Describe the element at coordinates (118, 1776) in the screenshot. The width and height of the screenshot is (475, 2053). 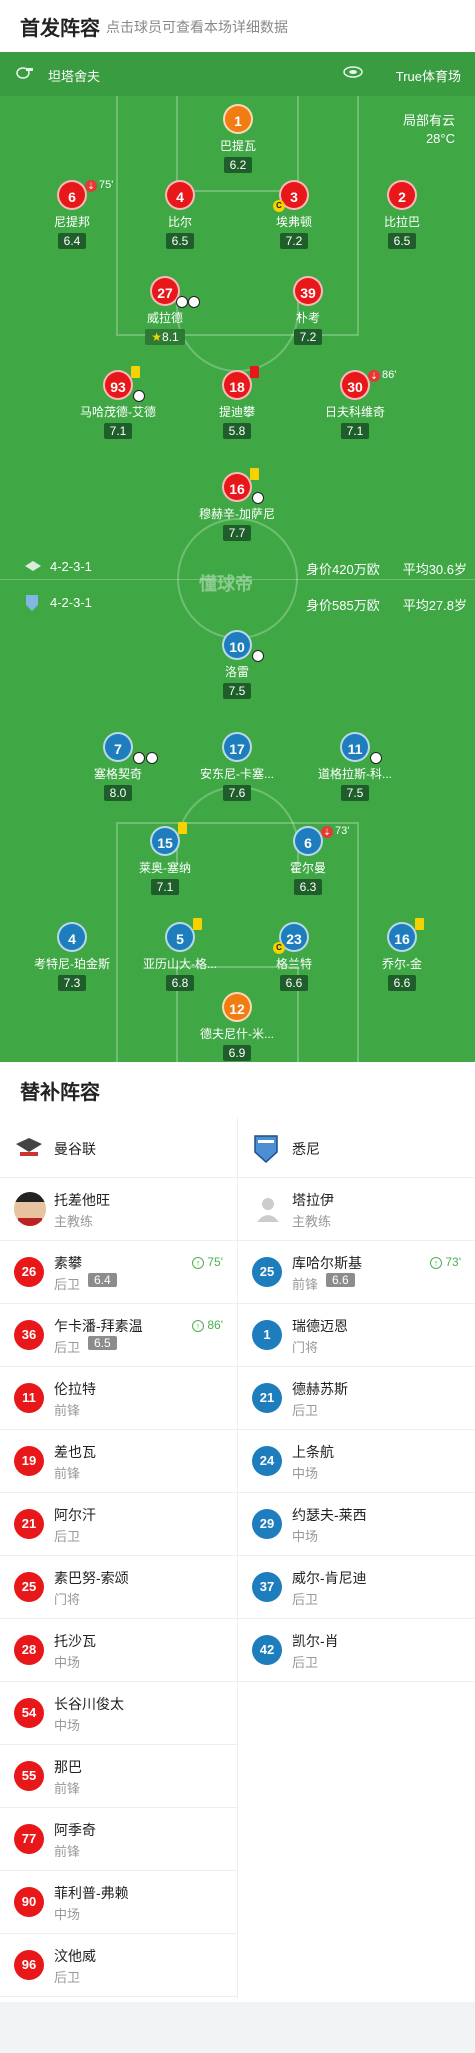
I see `sub-row: 55 那巴 前锋` at that location.